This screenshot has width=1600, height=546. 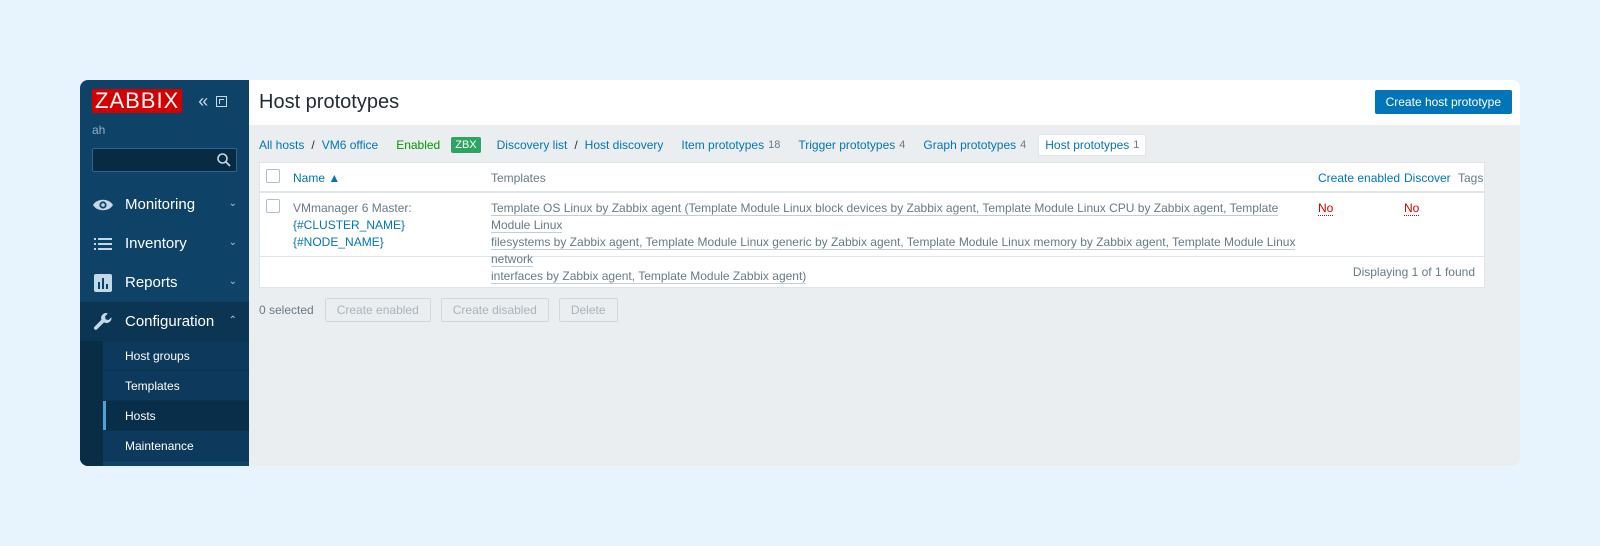 I want to click on menu-item-configuration: Configuration ⌃, so click(x=164, y=321).